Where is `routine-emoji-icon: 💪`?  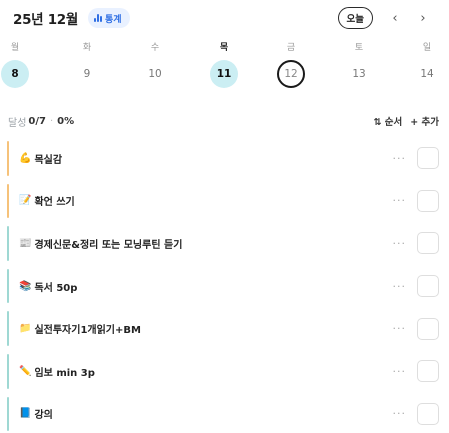 routine-emoji-icon: 💪 is located at coordinates (25, 158).